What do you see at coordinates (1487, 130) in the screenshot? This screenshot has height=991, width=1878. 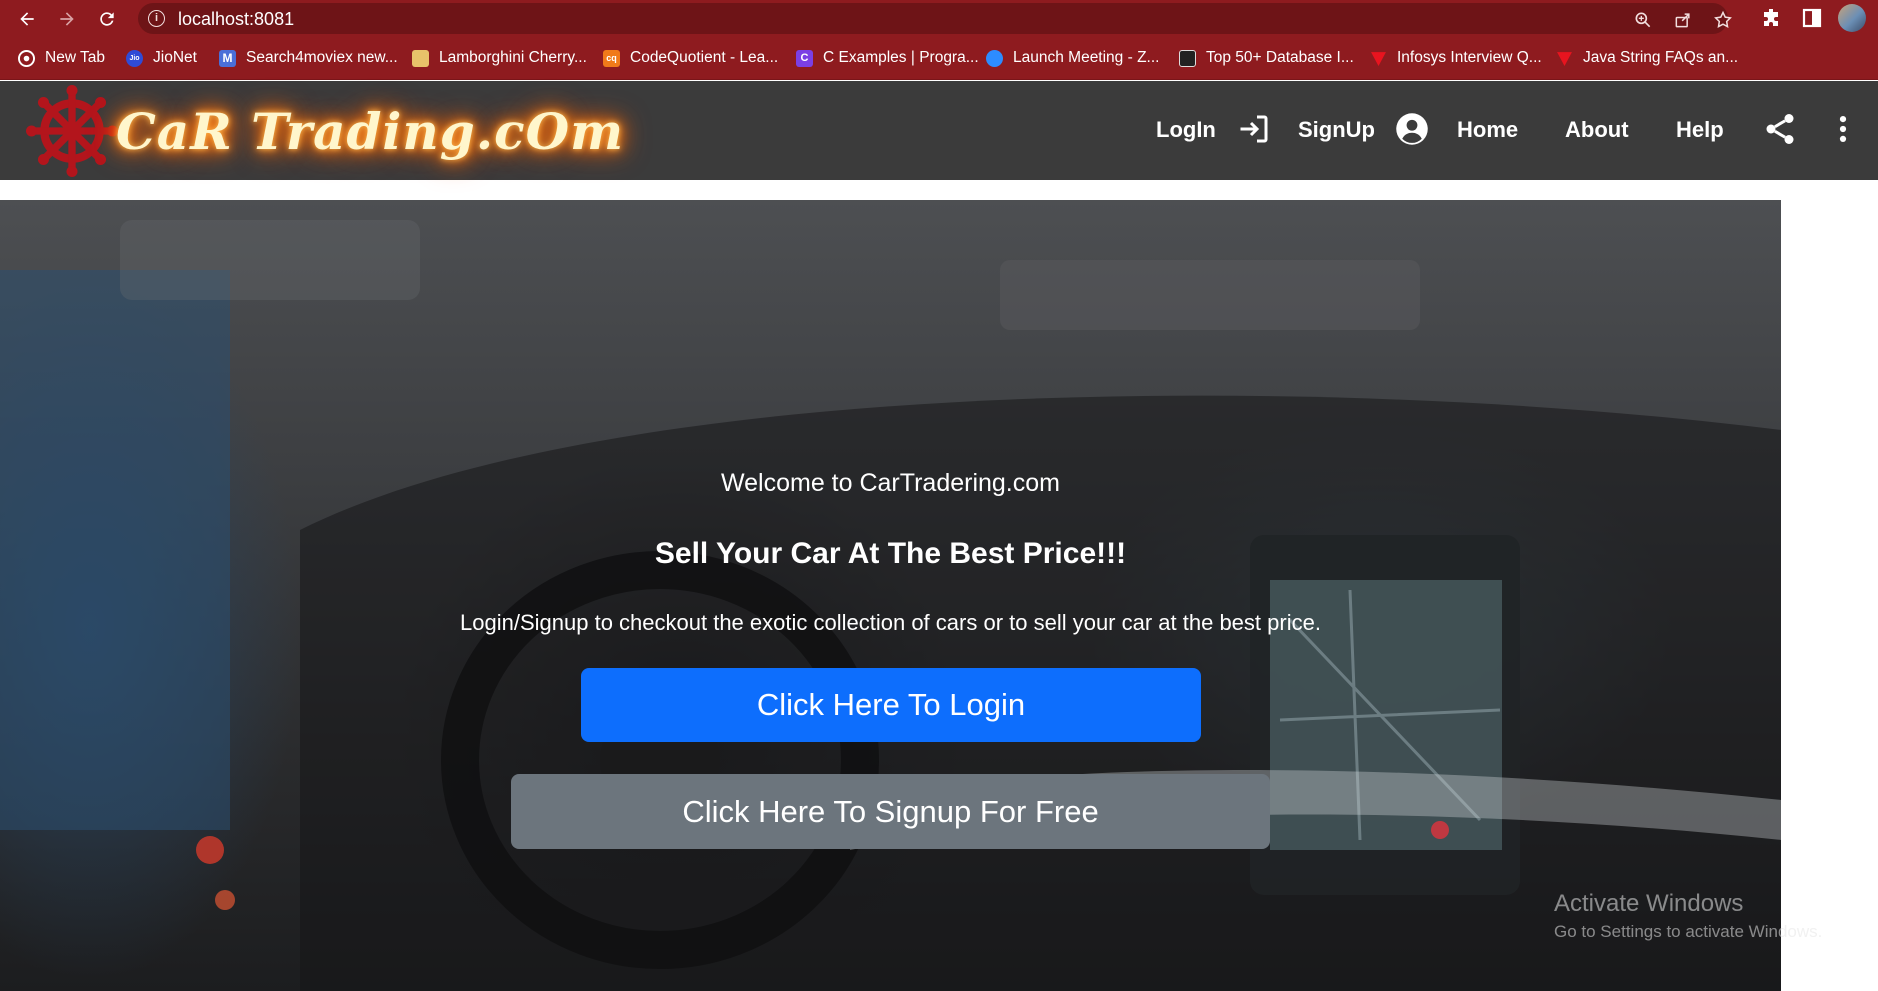 I see `nav-home: Home` at bounding box center [1487, 130].